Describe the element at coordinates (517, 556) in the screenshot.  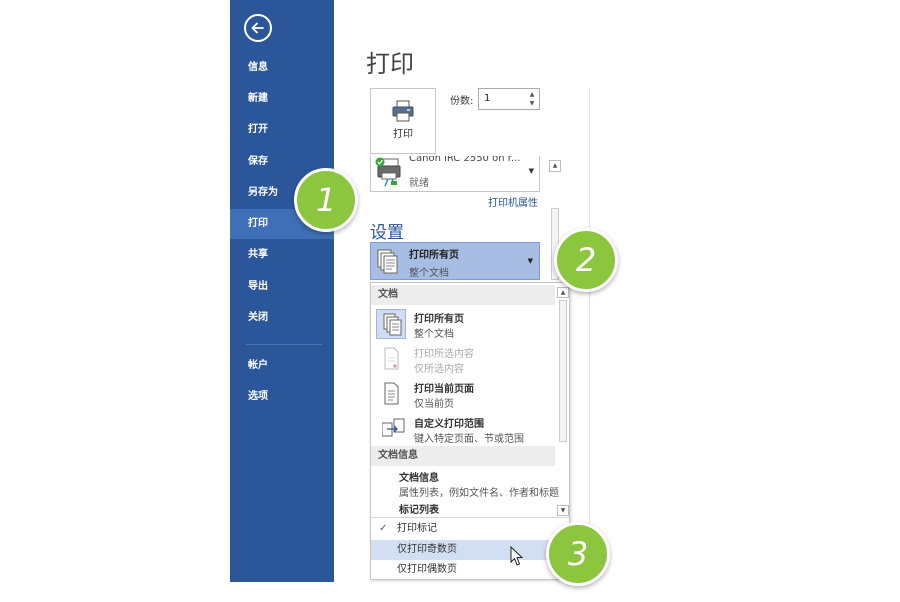
I see `mouse-cursor-icon` at that location.